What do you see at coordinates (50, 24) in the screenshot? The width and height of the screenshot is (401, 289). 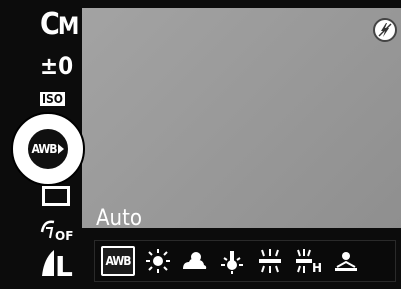 I see `my-colors-prefix: C` at bounding box center [50, 24].